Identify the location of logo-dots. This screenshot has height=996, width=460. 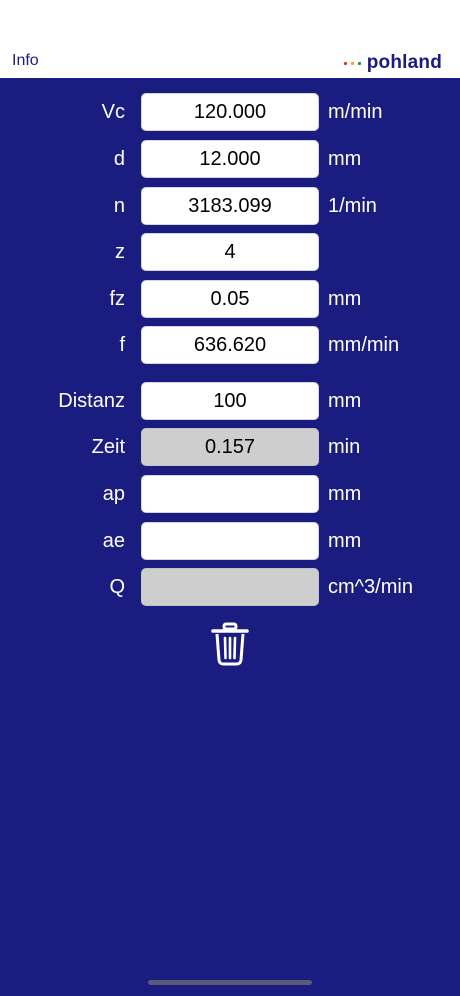
(352, 63).